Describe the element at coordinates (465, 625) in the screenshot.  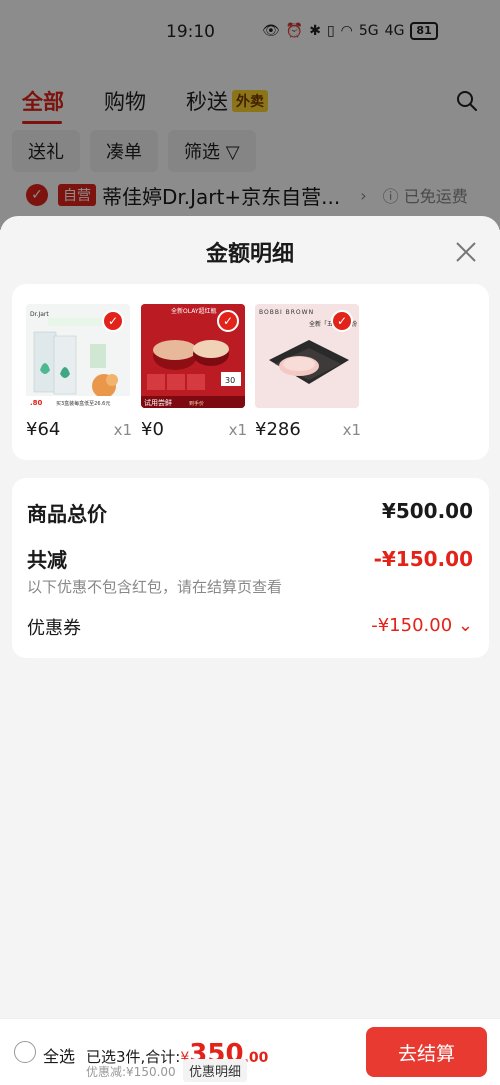
I see `chevron-down-icon: ⌄` at that location.